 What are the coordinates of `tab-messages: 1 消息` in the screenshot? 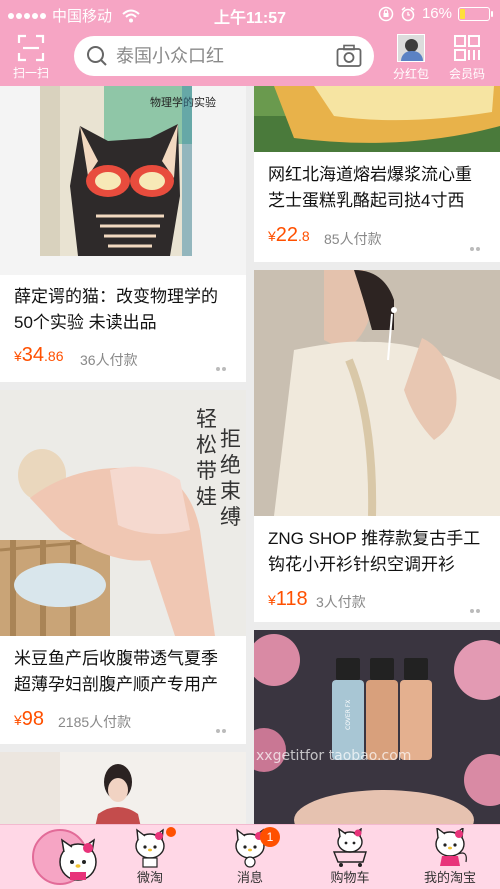 It's located at (250, 857).